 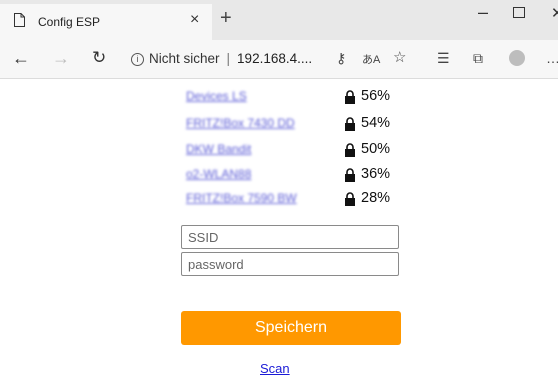 I want to click on network-item: o2-WLAN88 36%, so click(x=296, y=174).